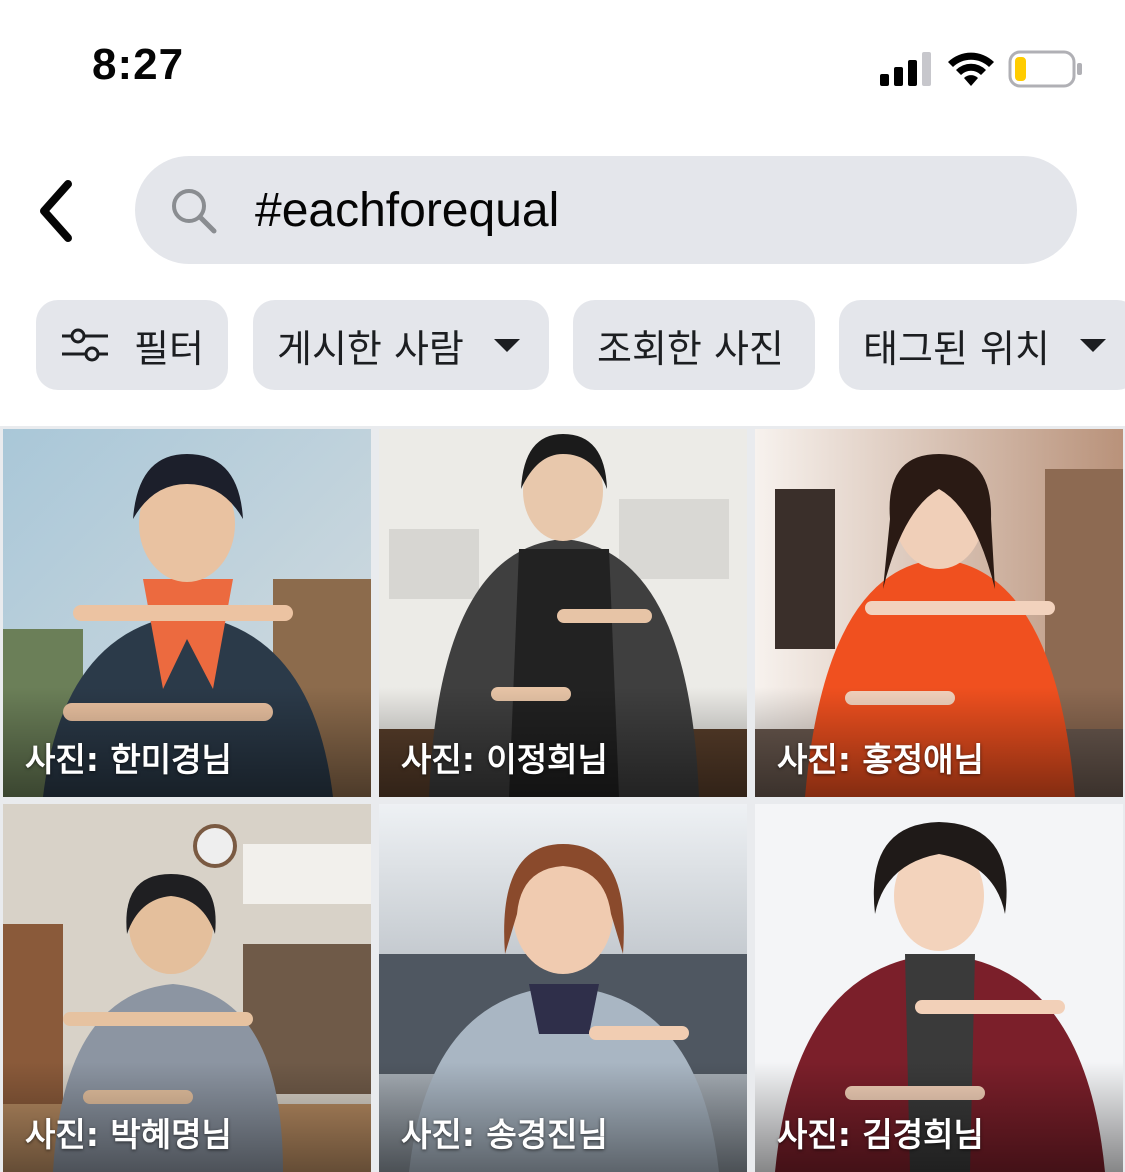  What do you see at coordinates (85, 345) in the screenshot?
I see `sliders-icon` at bounding box center [85, 345].